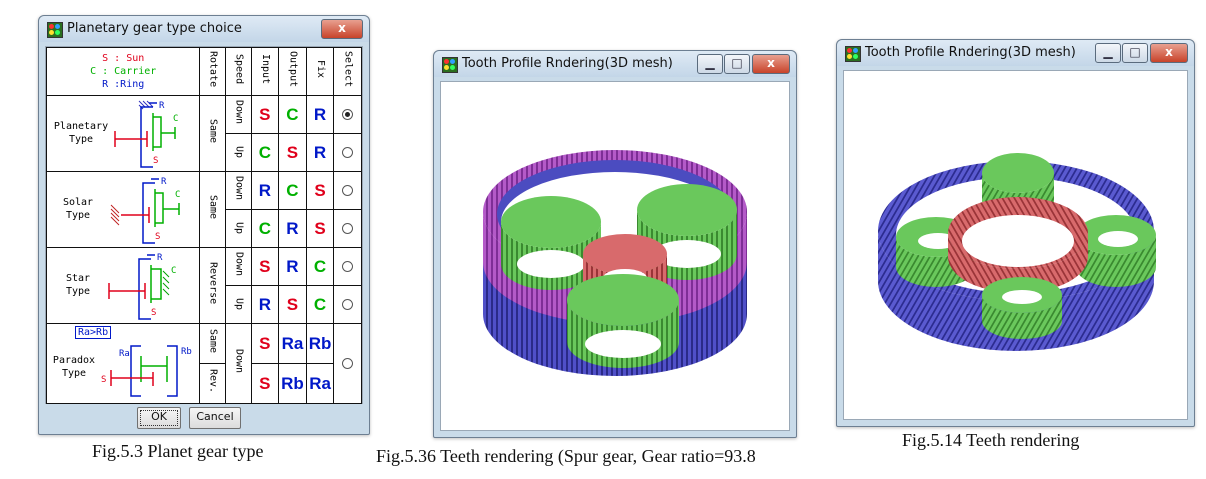 This screenshot has width=1206, height=479. What do you see at coordinates (265, 304) in the screenshot?
I see `star-r2-input: R` at bounding box center [265, 304].